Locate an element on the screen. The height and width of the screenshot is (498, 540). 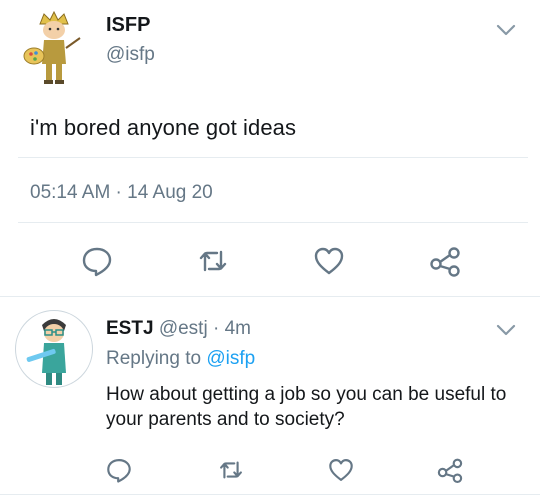
reply-age: 4m is located at coordinates (238, 328).